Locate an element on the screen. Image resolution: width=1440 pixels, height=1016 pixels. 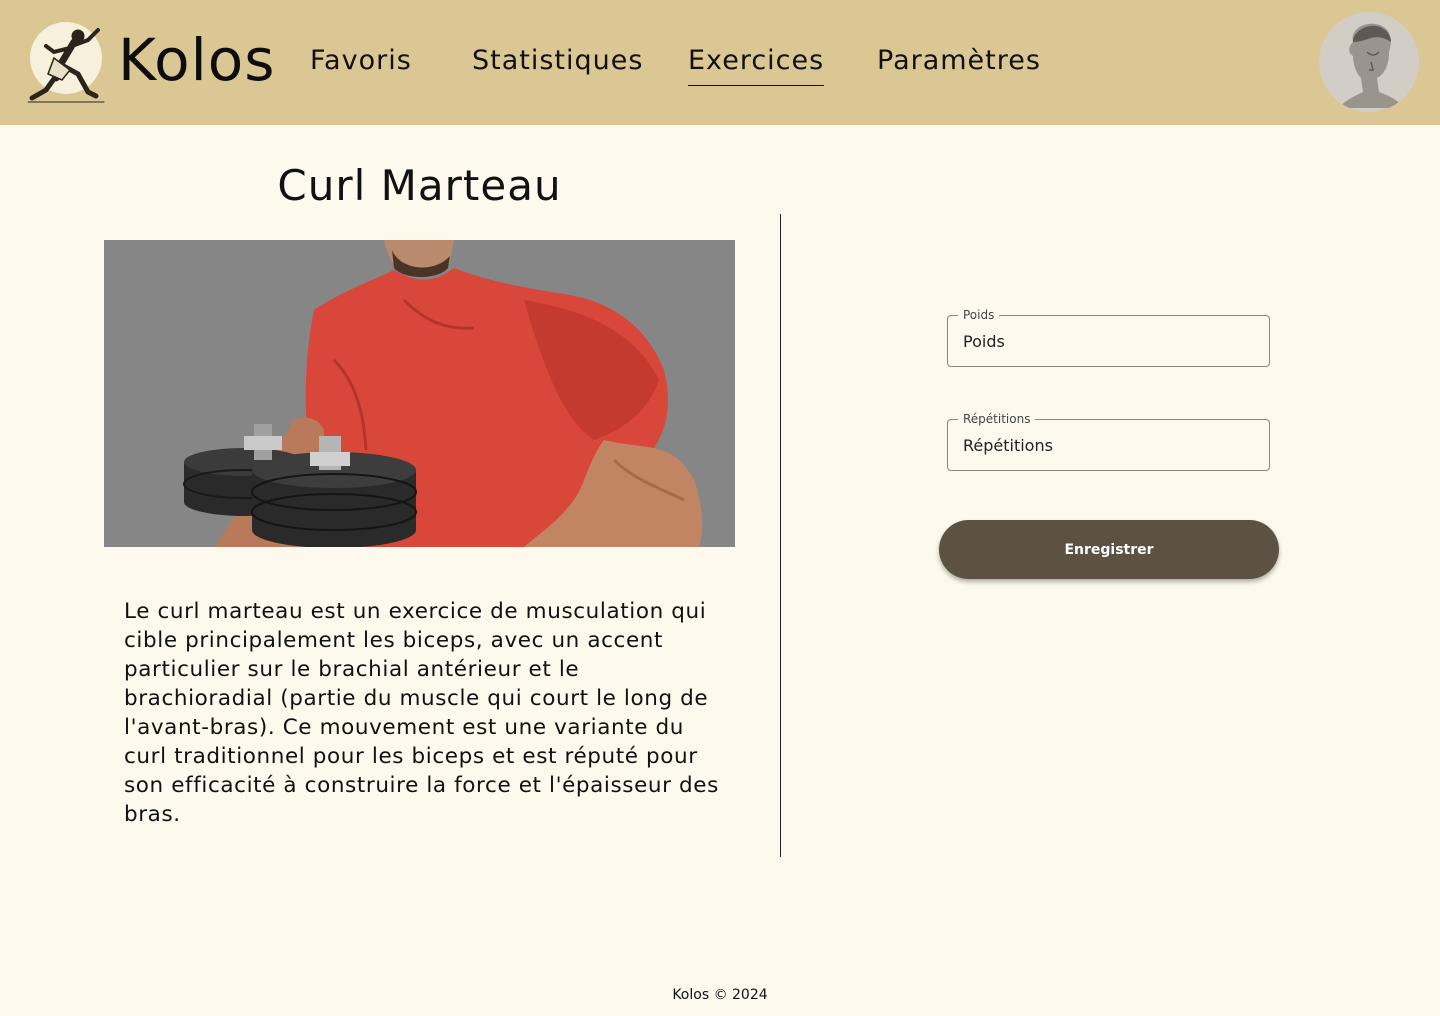
exercise-image is located at coordinates (419, 393).